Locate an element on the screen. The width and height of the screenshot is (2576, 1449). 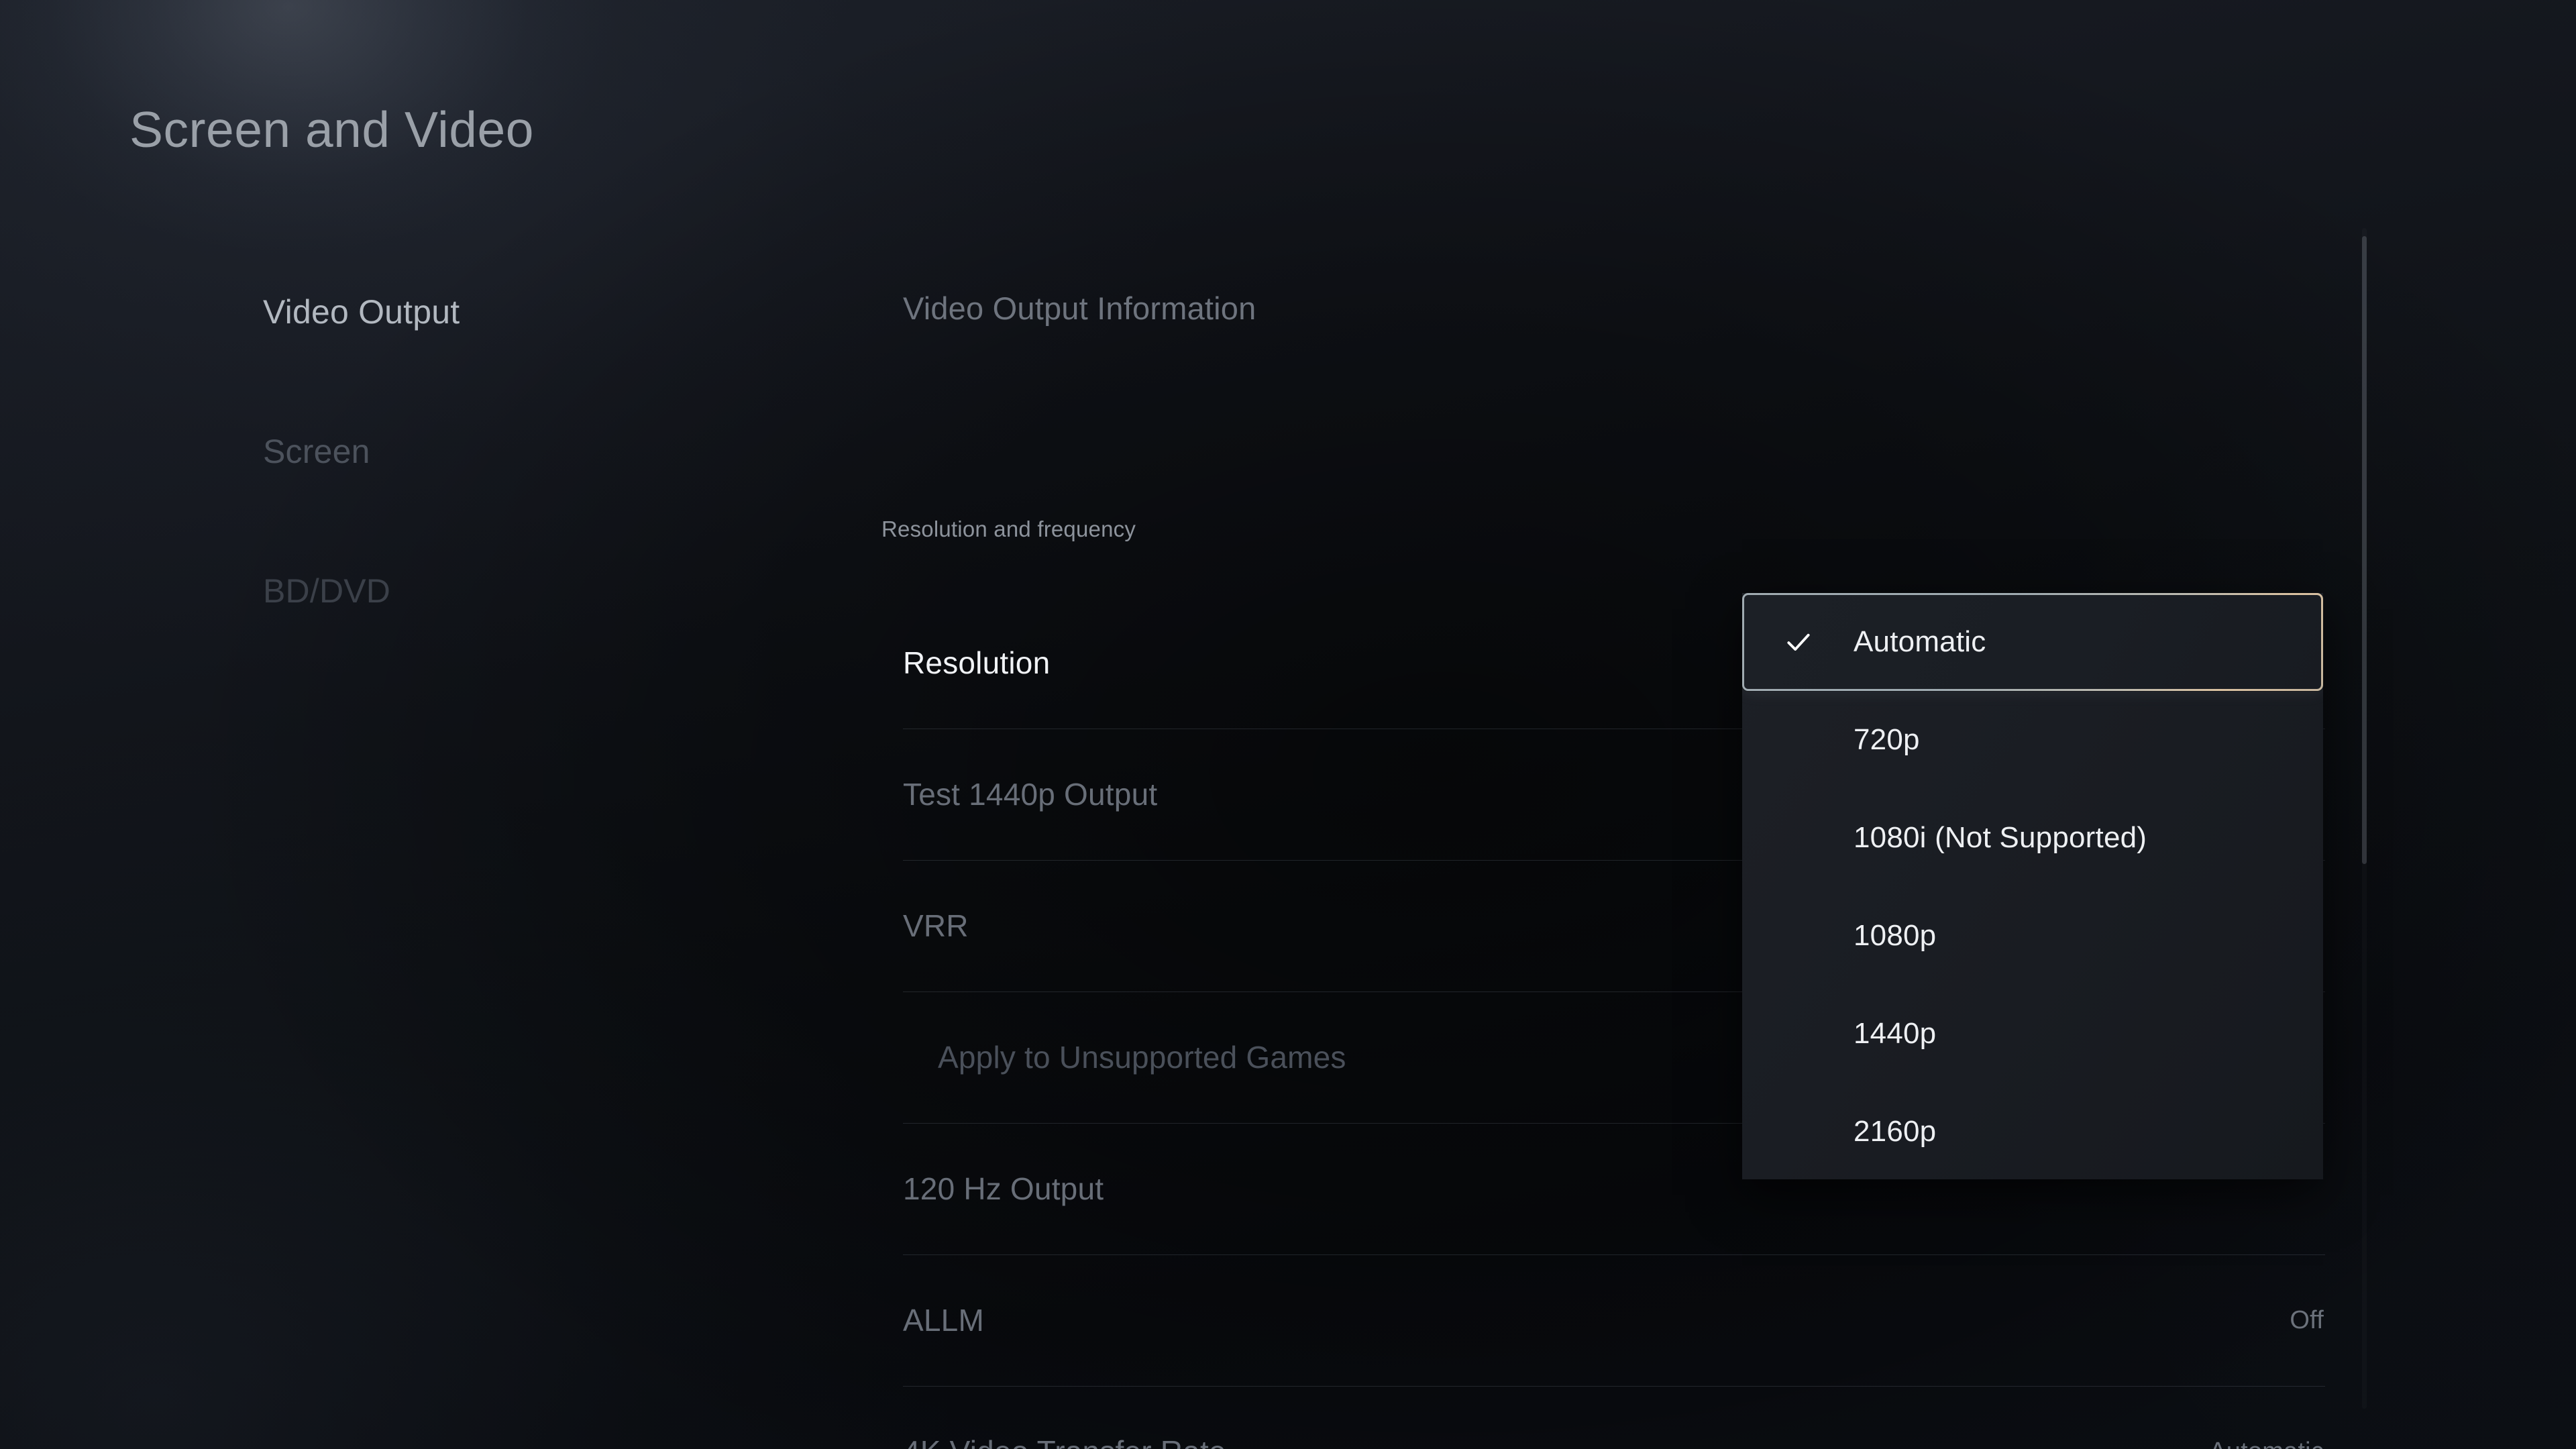
dropdown-option: 1080i (Not Supported) is located at coordinates (2032, 838).